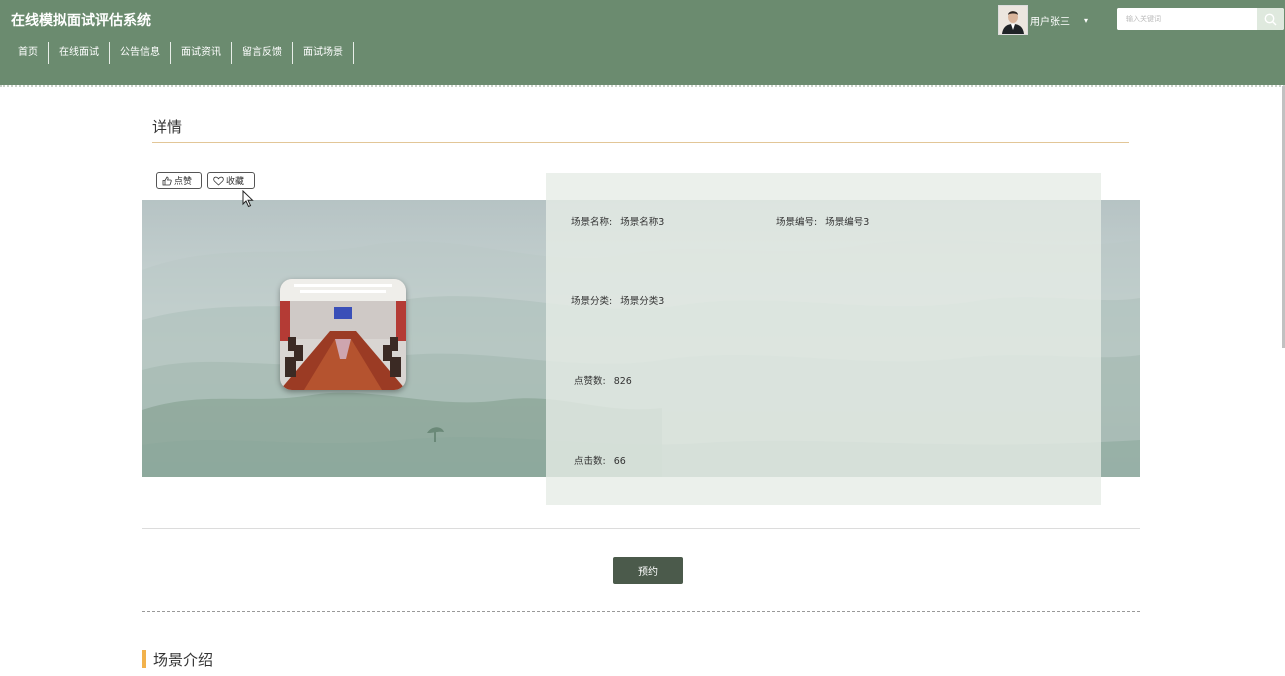 The width and height of the screenshot is (1285, 676). I want to click on scene-intro-title: 场景介绍, so click(183, 659).